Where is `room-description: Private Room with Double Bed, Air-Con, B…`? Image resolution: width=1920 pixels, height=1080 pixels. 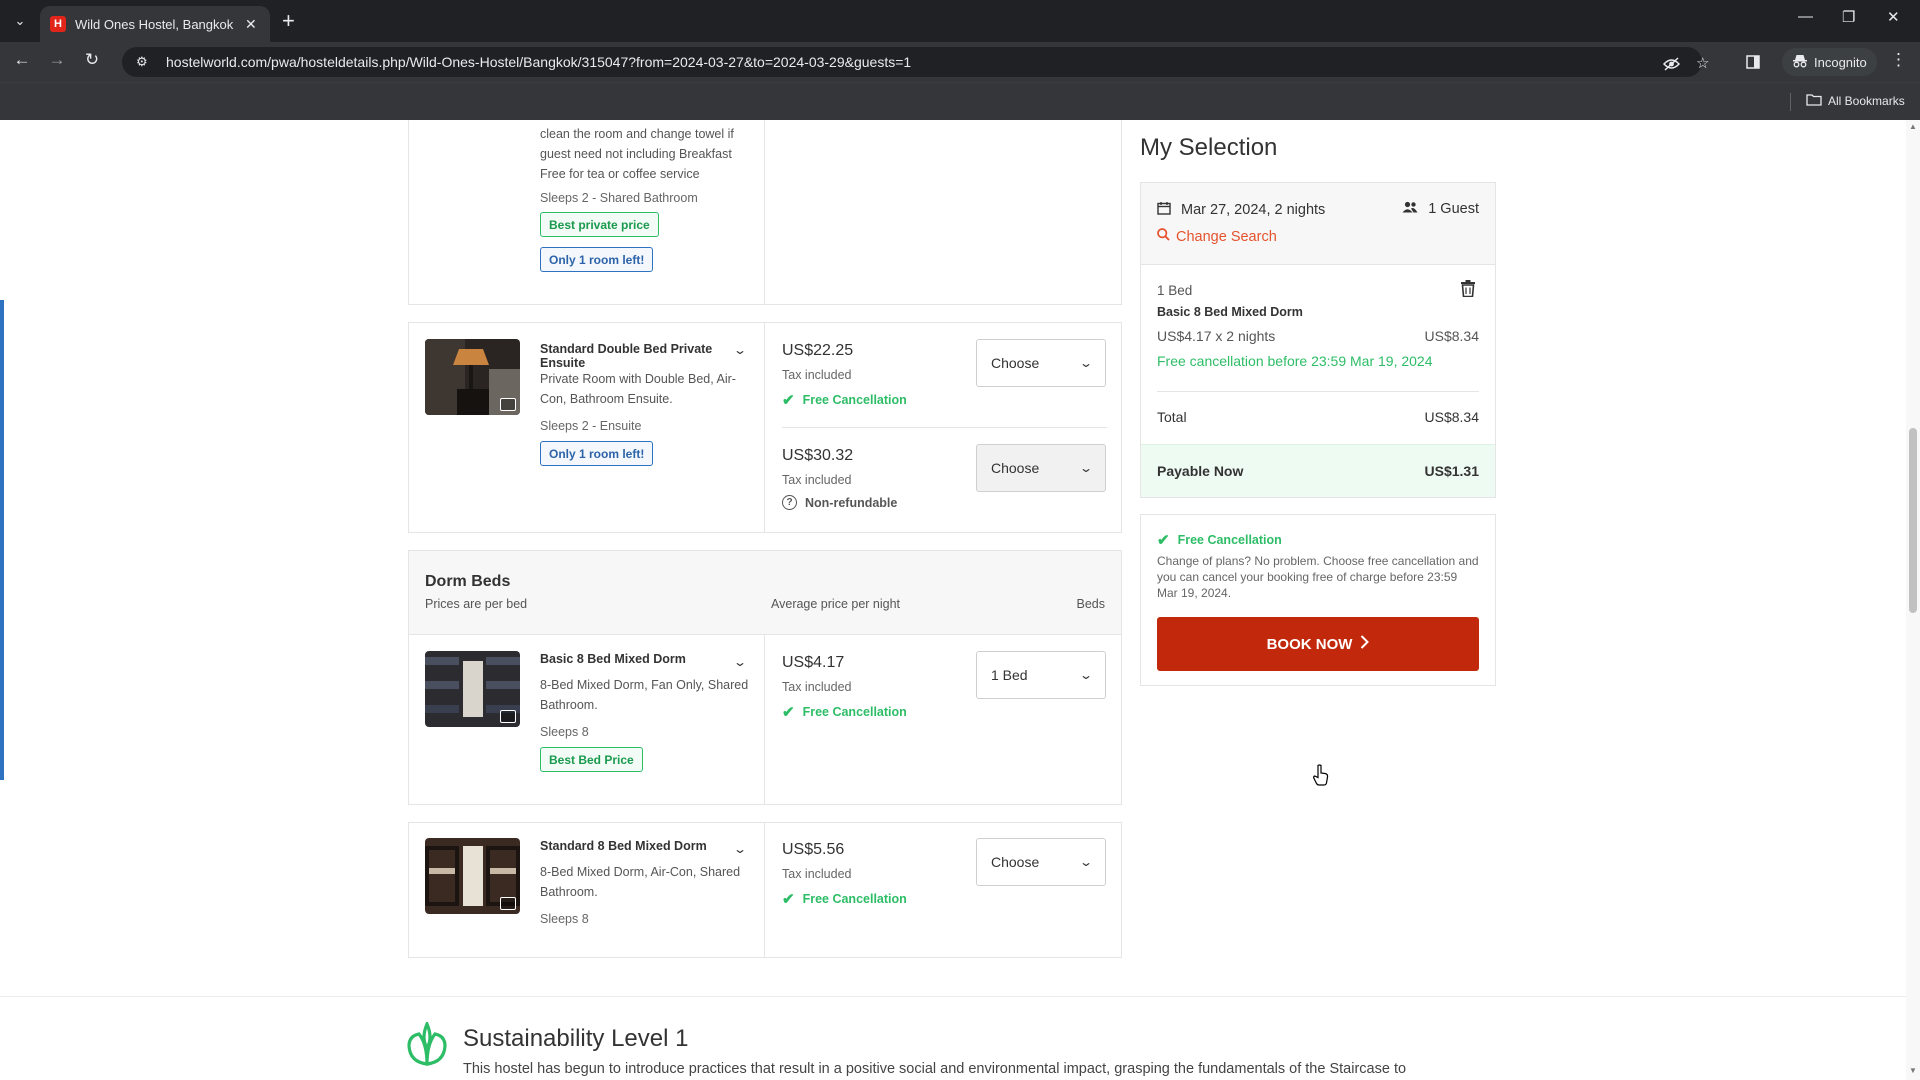
room-description: Private Room with Double Bed, Air-Con, B… is located at coordinates (638, 389).